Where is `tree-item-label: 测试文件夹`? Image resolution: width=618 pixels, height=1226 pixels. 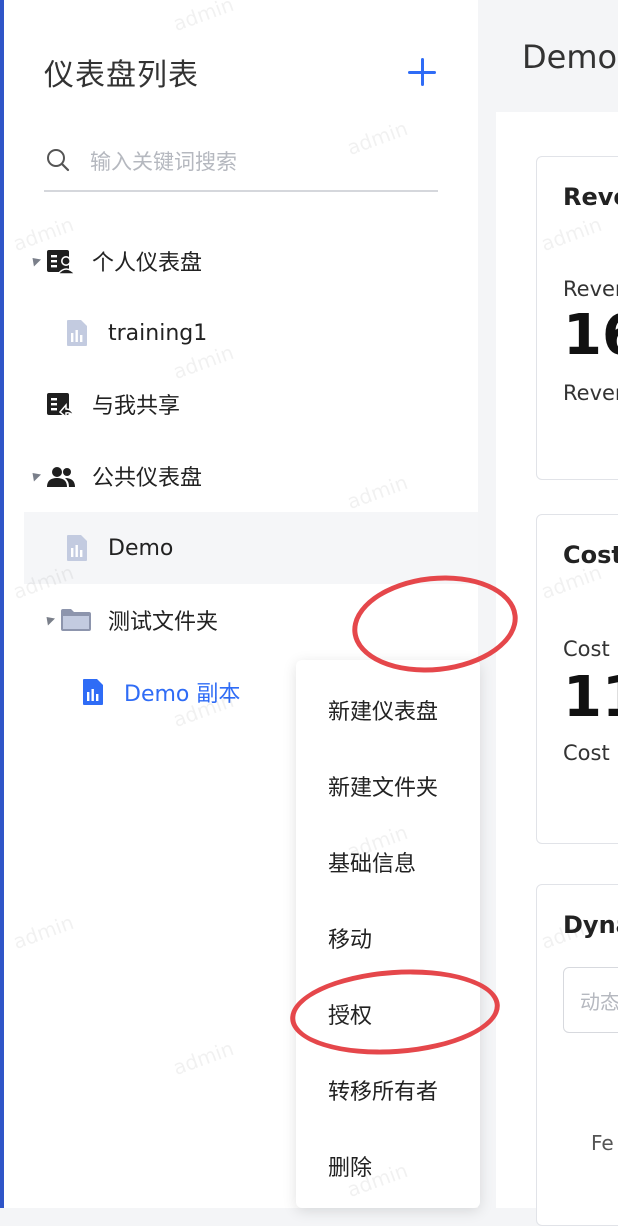
tree-item-label: 测试文件夹 is located at coordinates (163, 622).